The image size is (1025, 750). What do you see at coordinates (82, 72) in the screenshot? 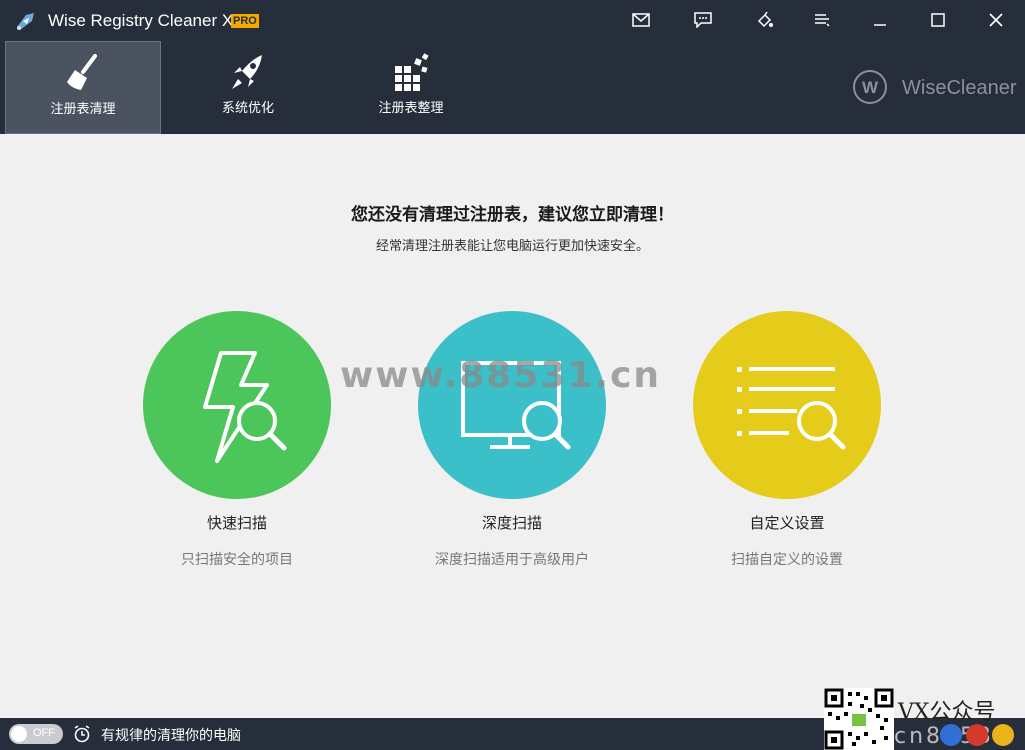
I see `broom-icon` at bounding box center [82, 72].